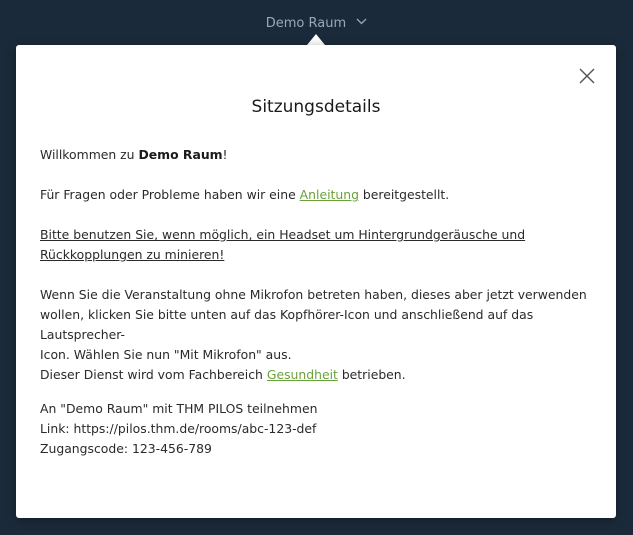  Describe the element at coordinates (180, 154) in the screenshot. I see `welcome-room-name: Demo Raum` at that location.